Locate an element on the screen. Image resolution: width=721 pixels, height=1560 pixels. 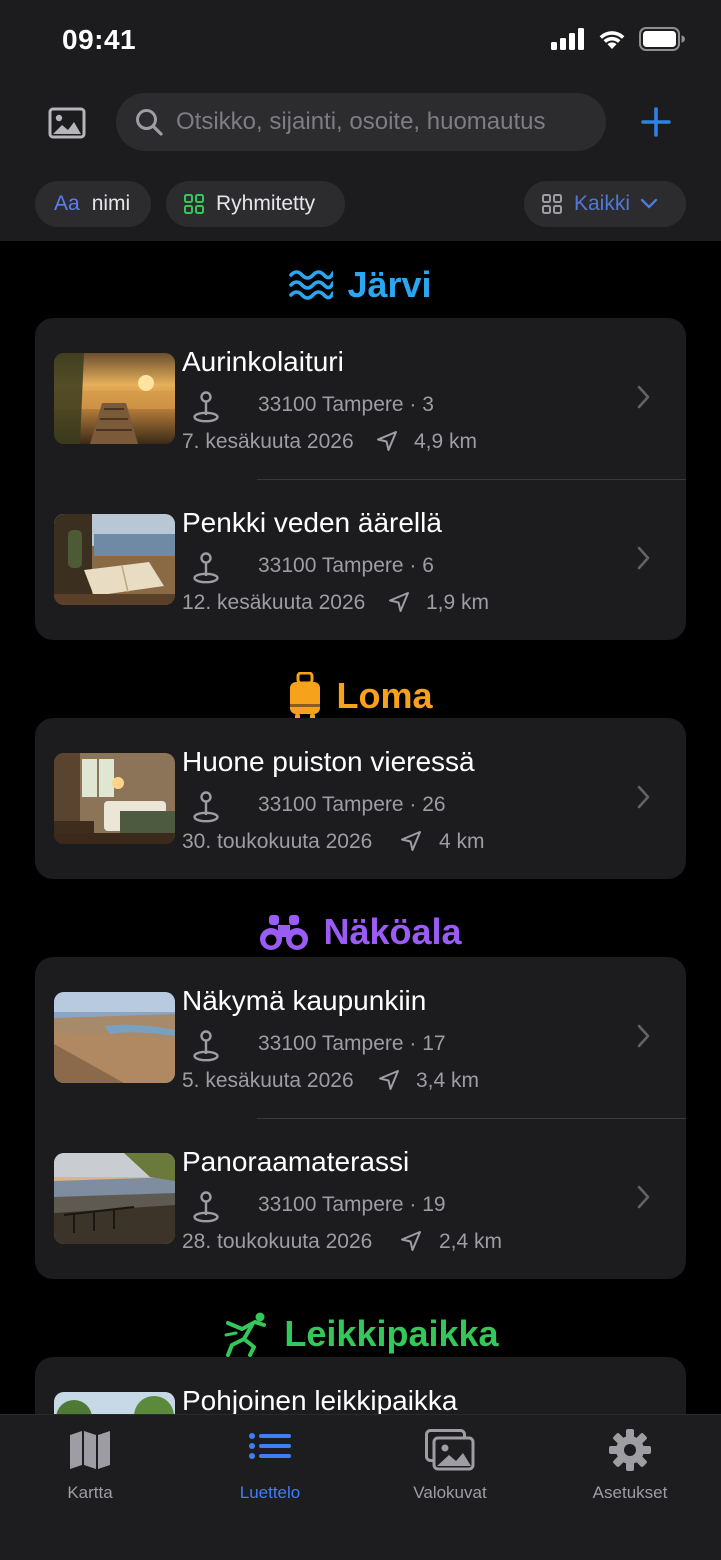
place-title: Aurinkolaituri is located at coordinates (263, 361).